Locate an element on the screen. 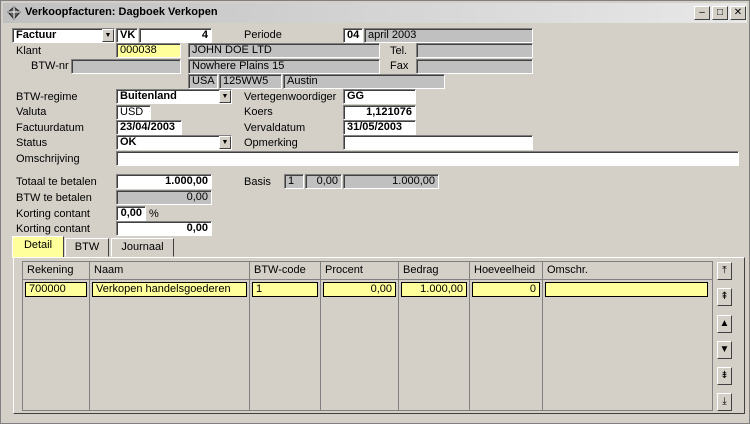 This screenshot has height=424, width=750. postcode-field: 125WW5 is located at coordinates (250, 81).